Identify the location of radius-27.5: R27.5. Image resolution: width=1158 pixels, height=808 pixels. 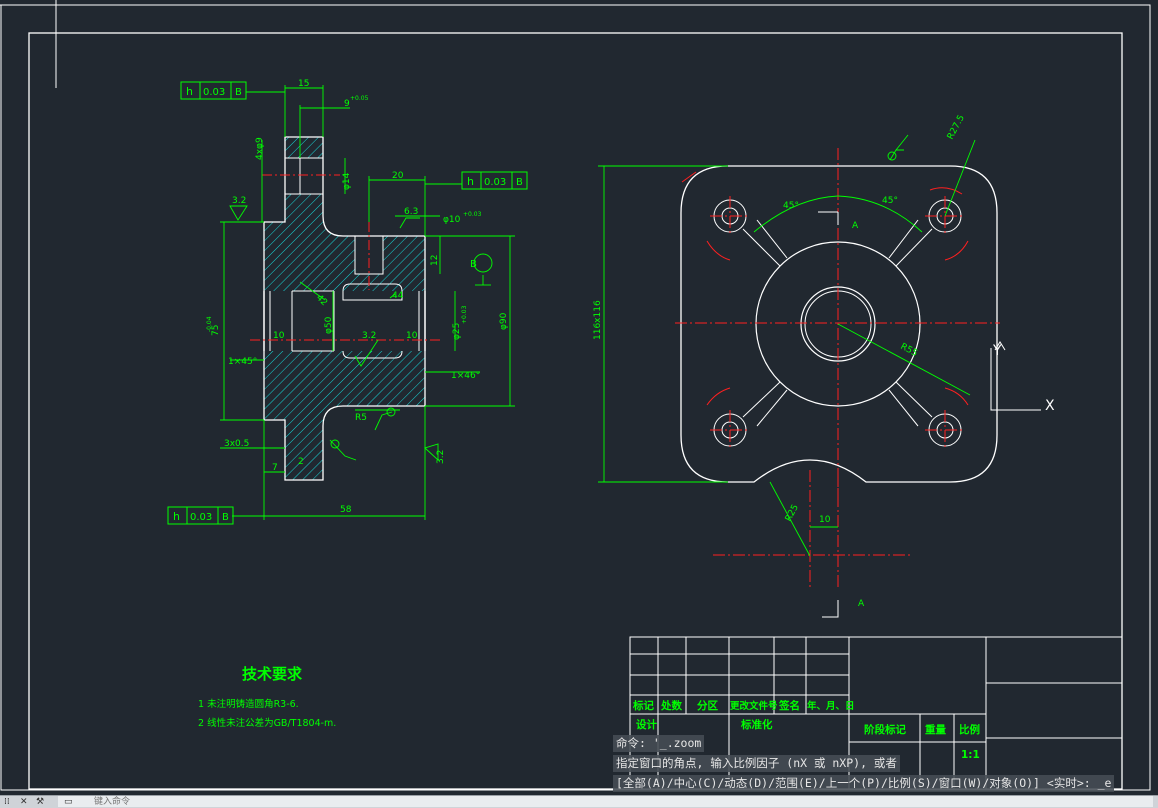
(956, 127).